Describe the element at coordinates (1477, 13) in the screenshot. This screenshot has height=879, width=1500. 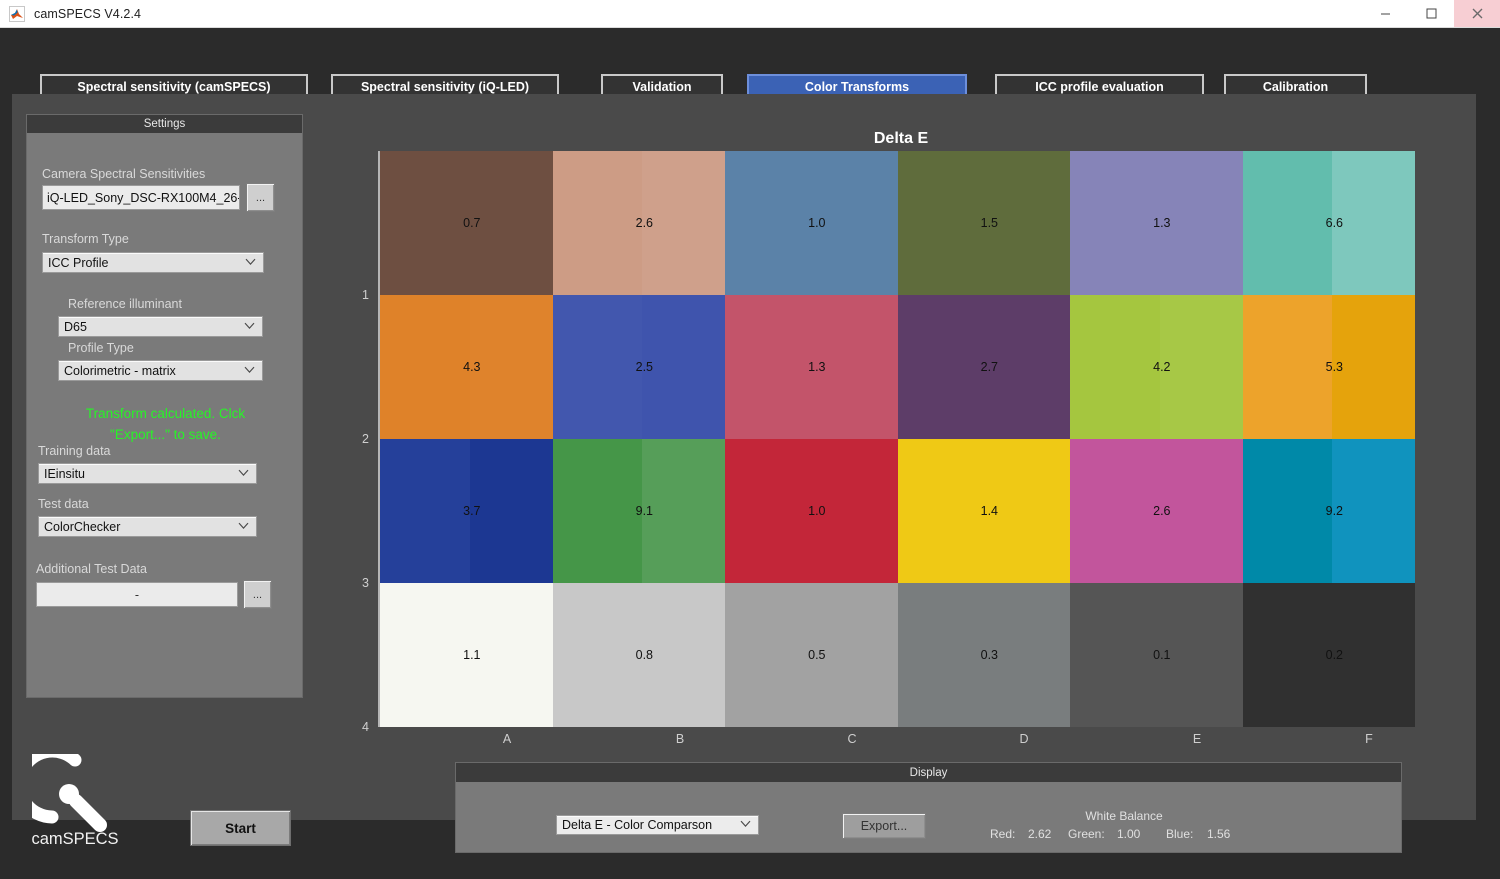
I see `close-icon` at that location.